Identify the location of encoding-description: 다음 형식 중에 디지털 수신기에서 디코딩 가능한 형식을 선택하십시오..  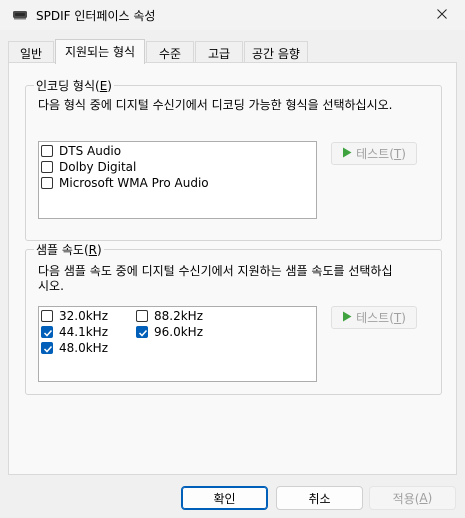
(215, 105).